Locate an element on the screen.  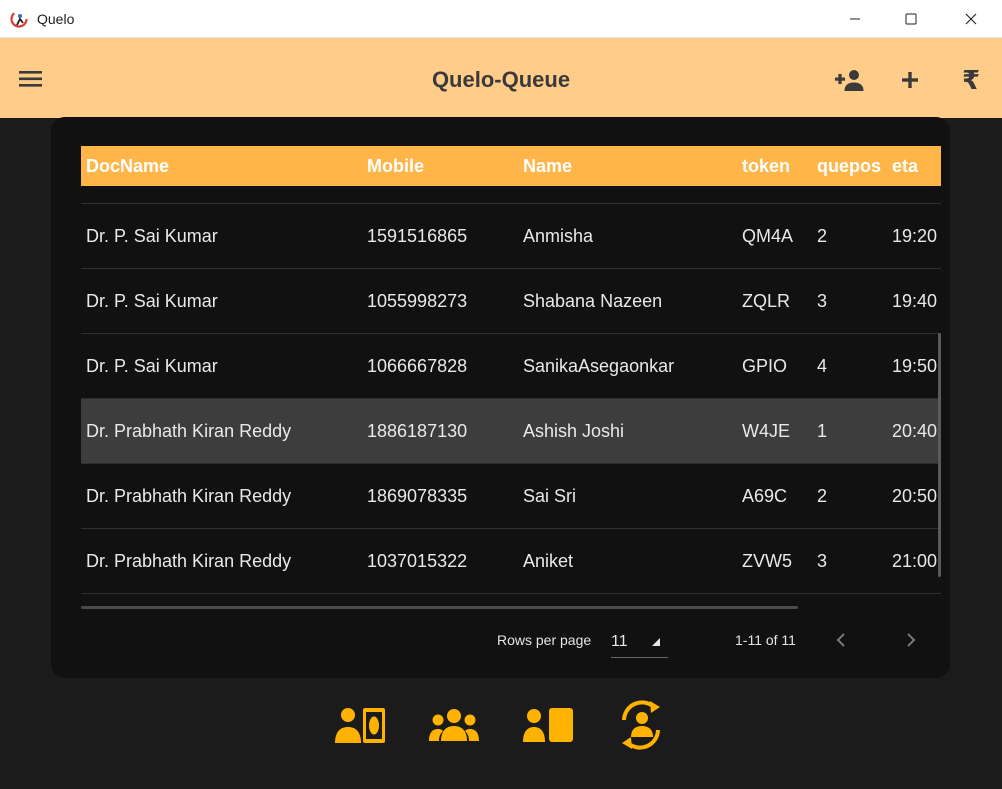
cell-token: ZQLR is located at coordinates (766, 301).